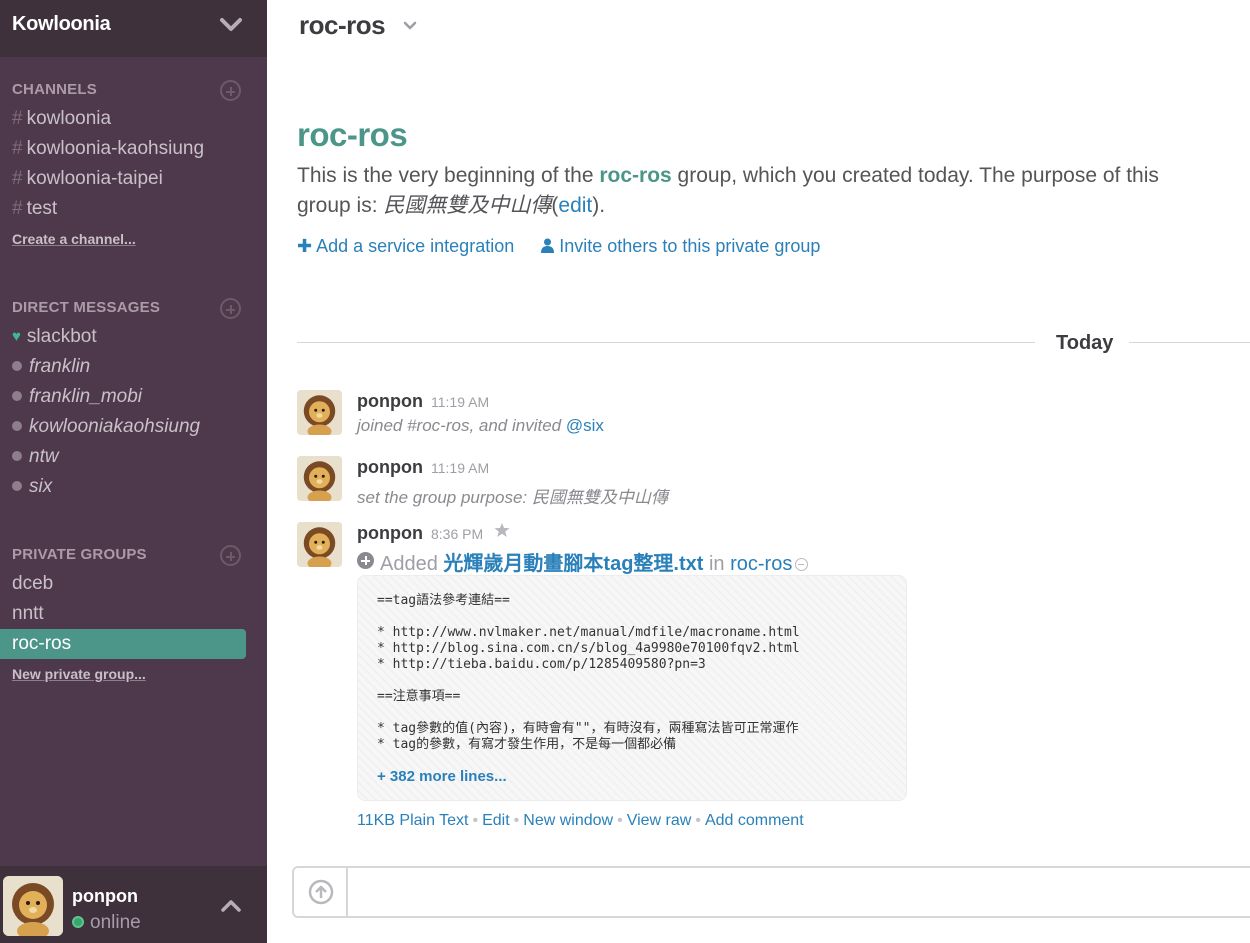 This screenshot has width=1250, height=943. Describe the element at coordinates (230, 308) in the screenshot. I see `add-dm-icon` at that location.